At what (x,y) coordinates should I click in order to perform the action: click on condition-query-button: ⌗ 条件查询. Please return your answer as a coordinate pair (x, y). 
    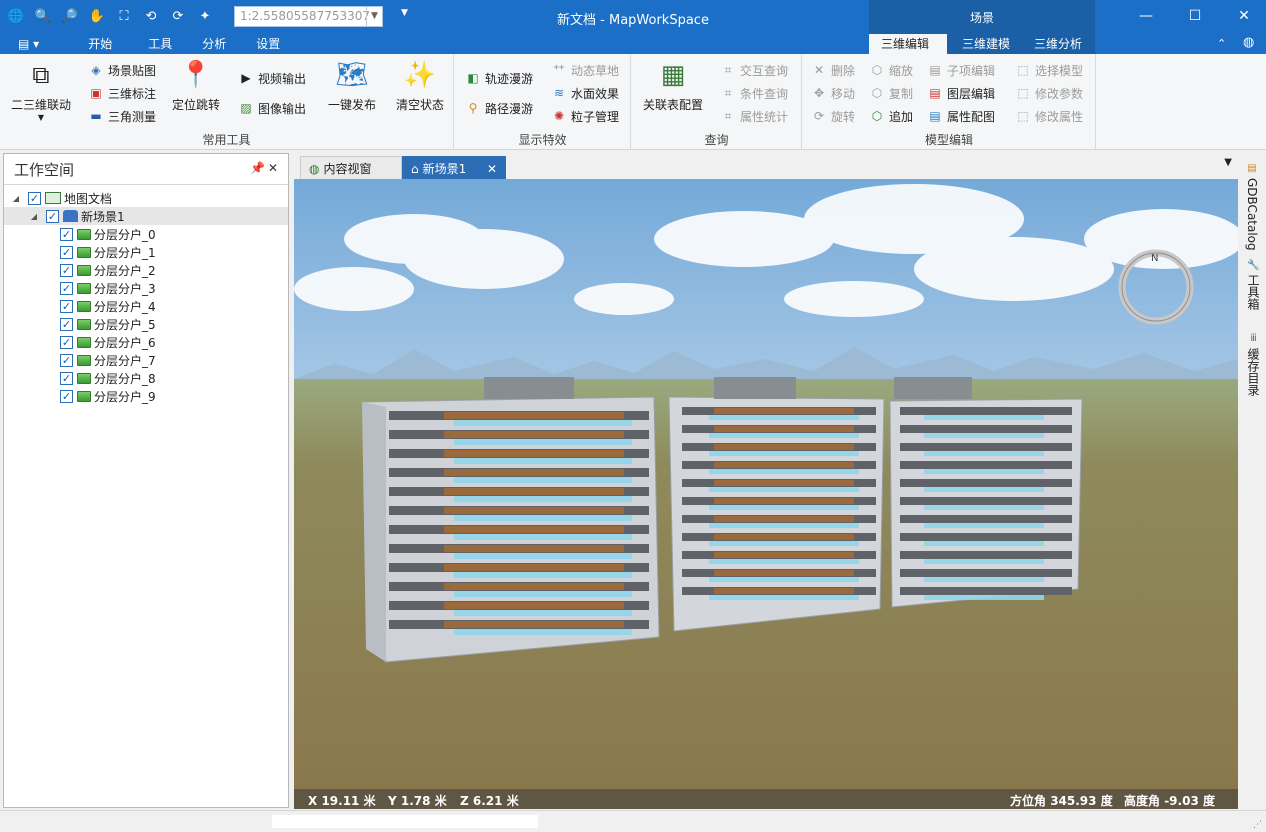
    Looking at the image, I should click on (754, 93).